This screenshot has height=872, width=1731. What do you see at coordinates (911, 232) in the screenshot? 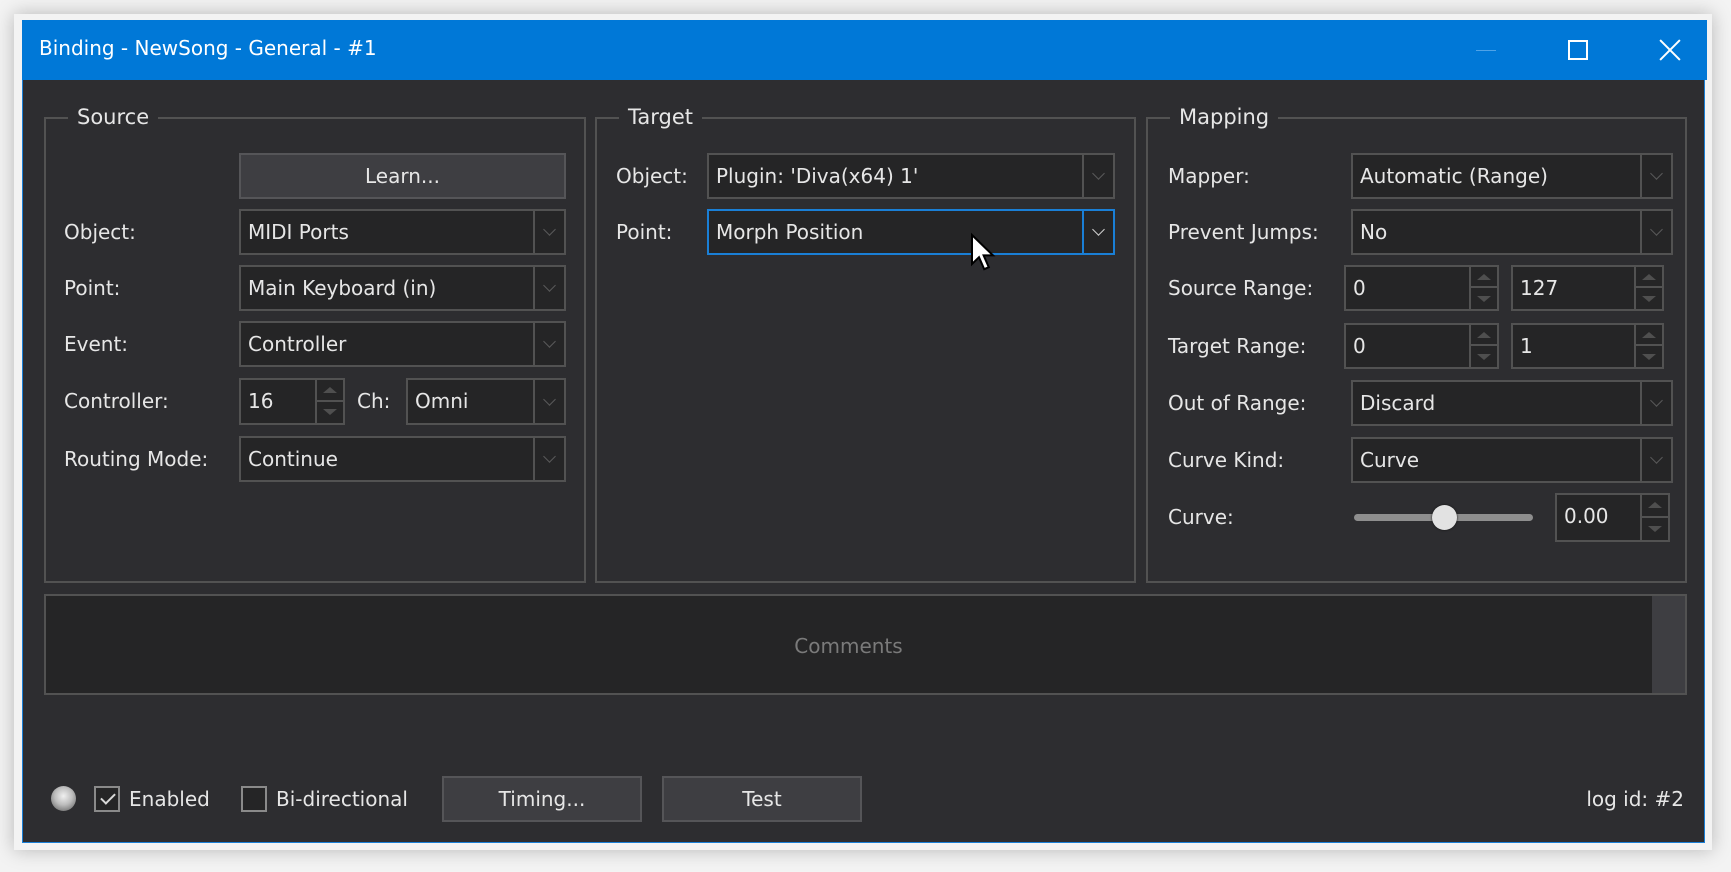
I see `target-point-combo: Morph Position` at bounding box center [911, 232].